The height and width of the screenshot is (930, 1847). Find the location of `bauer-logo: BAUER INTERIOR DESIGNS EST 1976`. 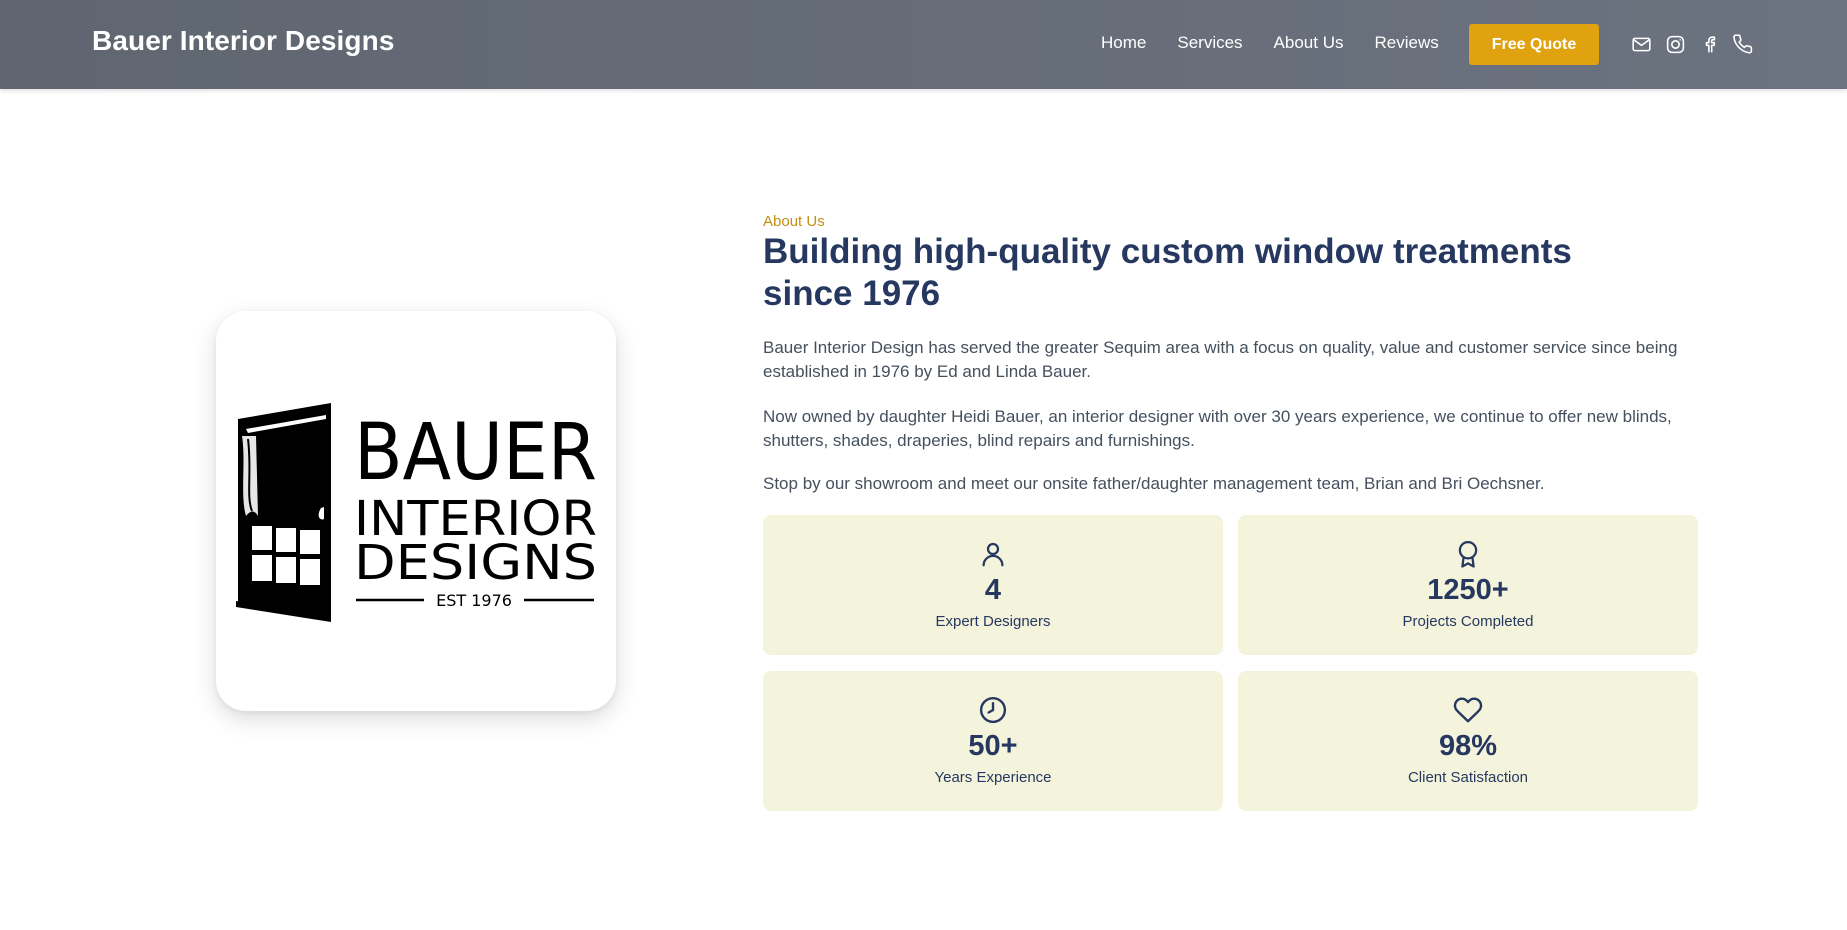

bauer-logo: BAUER INTERIOR DESIGNS EST 1976 is located at coordinates (416, 512).